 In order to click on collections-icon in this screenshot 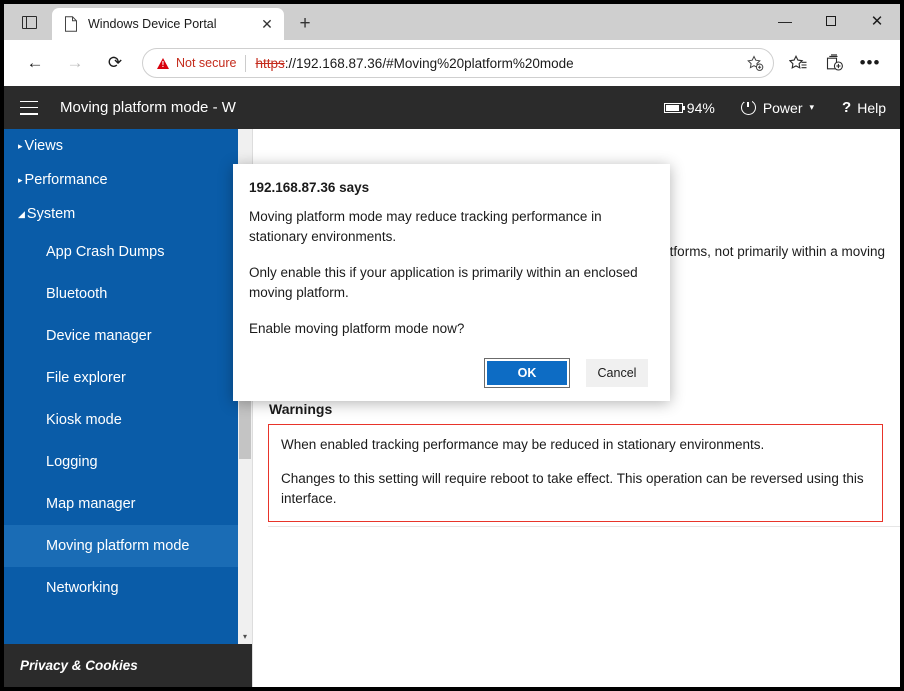, I will do `click(834, 63)`.